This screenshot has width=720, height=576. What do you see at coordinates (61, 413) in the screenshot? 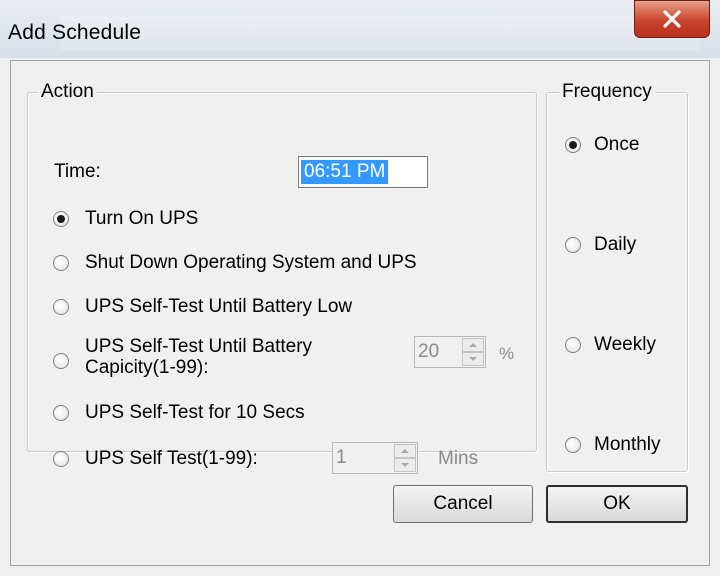
I see `radio-self-test-10-secs` at bounding box center [61, 413].